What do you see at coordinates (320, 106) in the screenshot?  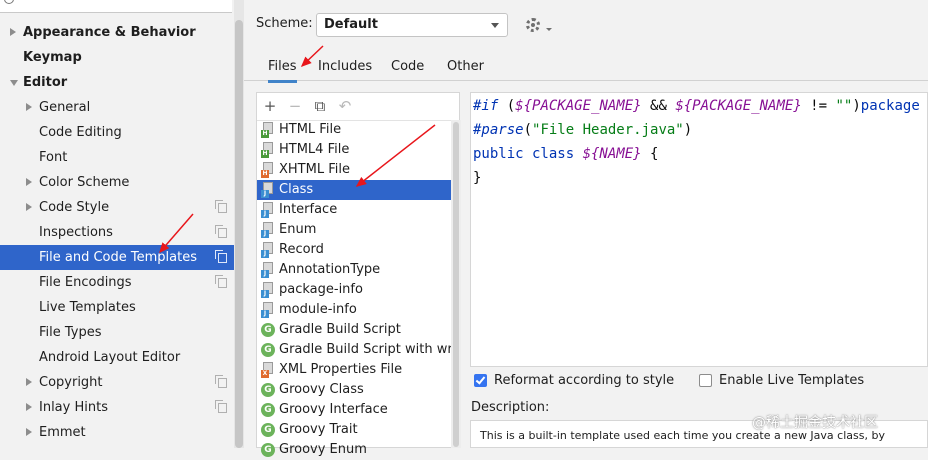 I see `copy-template-button: ⧉` at bounding box center [320, 106].